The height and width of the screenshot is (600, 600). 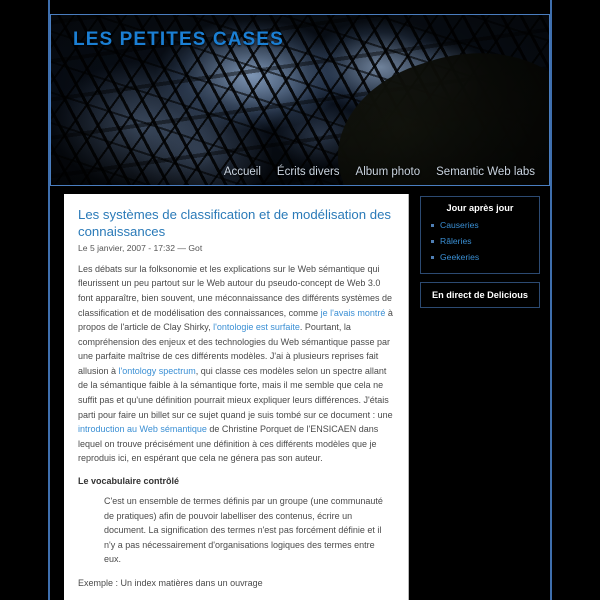 I want to click on article-meta: Le 5 janvier, 2007 - 17:32 — Got, so click(x=140, y=247).